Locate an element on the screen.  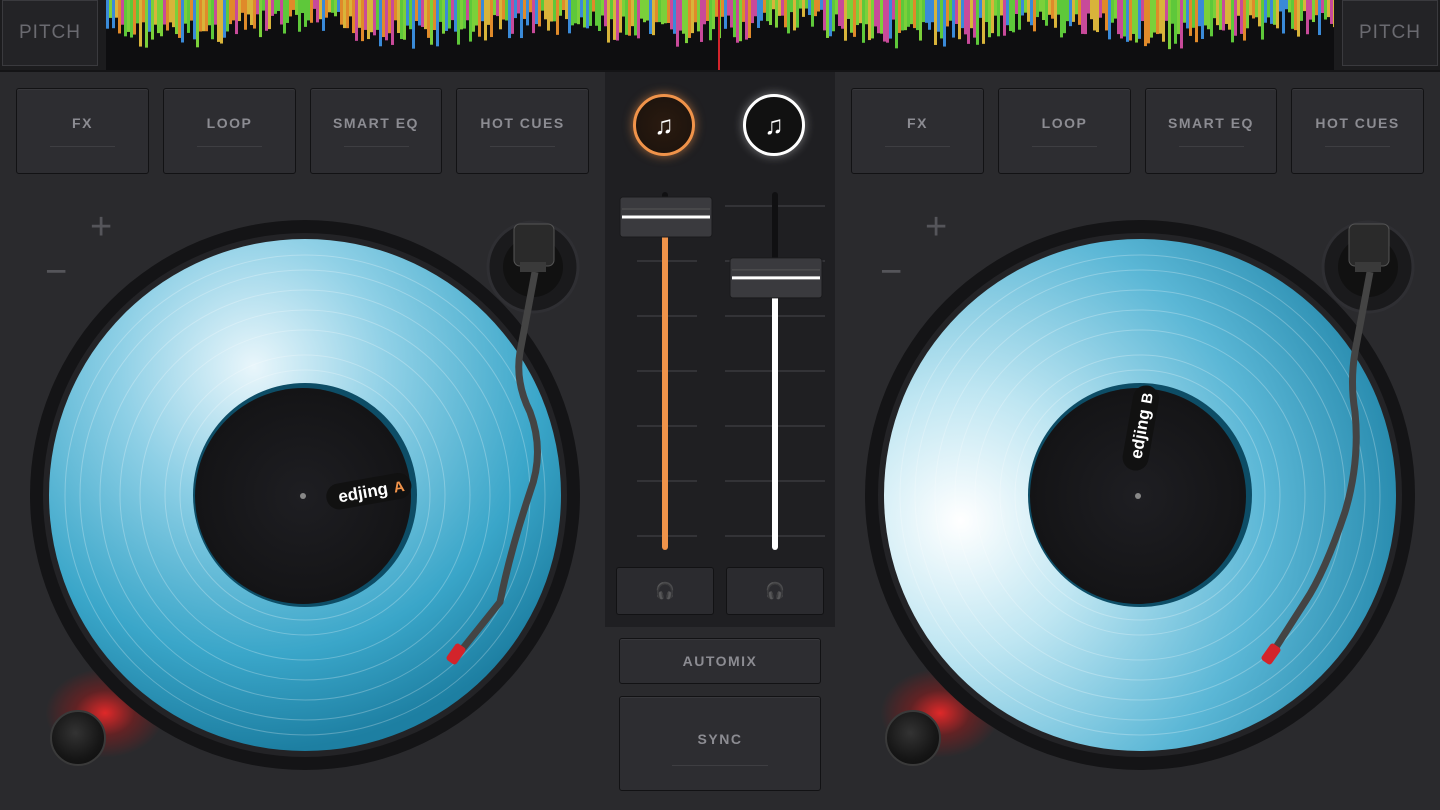
deck-b-fx-button: FX is located at coordinates (917, 131).